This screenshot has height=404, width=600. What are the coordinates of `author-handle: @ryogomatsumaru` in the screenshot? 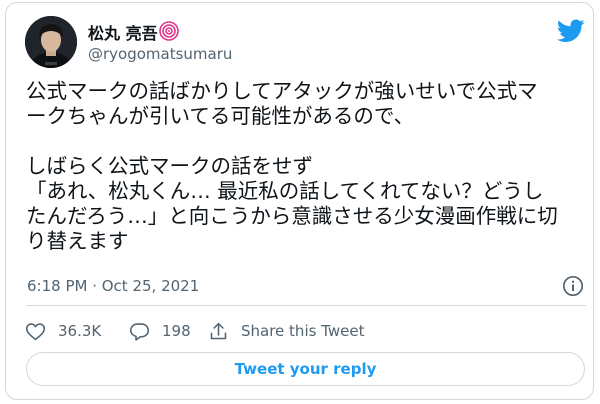 It's located at (160, 54).